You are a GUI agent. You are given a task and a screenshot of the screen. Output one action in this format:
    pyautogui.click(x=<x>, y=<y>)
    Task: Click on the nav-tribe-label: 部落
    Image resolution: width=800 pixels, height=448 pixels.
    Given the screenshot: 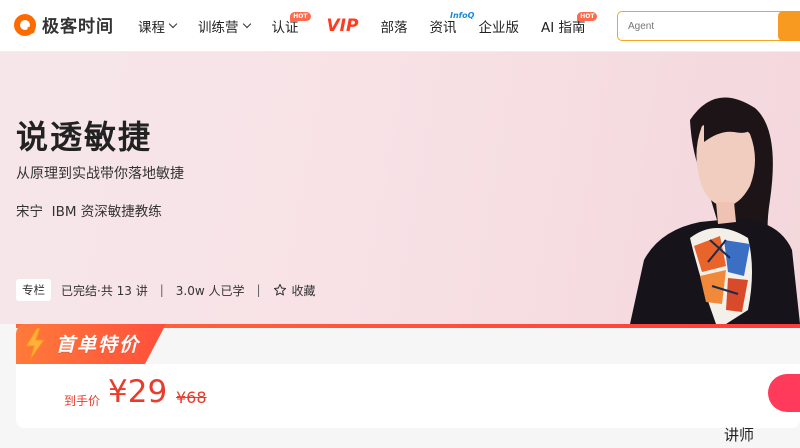 What is the action you would take?
    pyautogui.click(x=394, y=28)
    